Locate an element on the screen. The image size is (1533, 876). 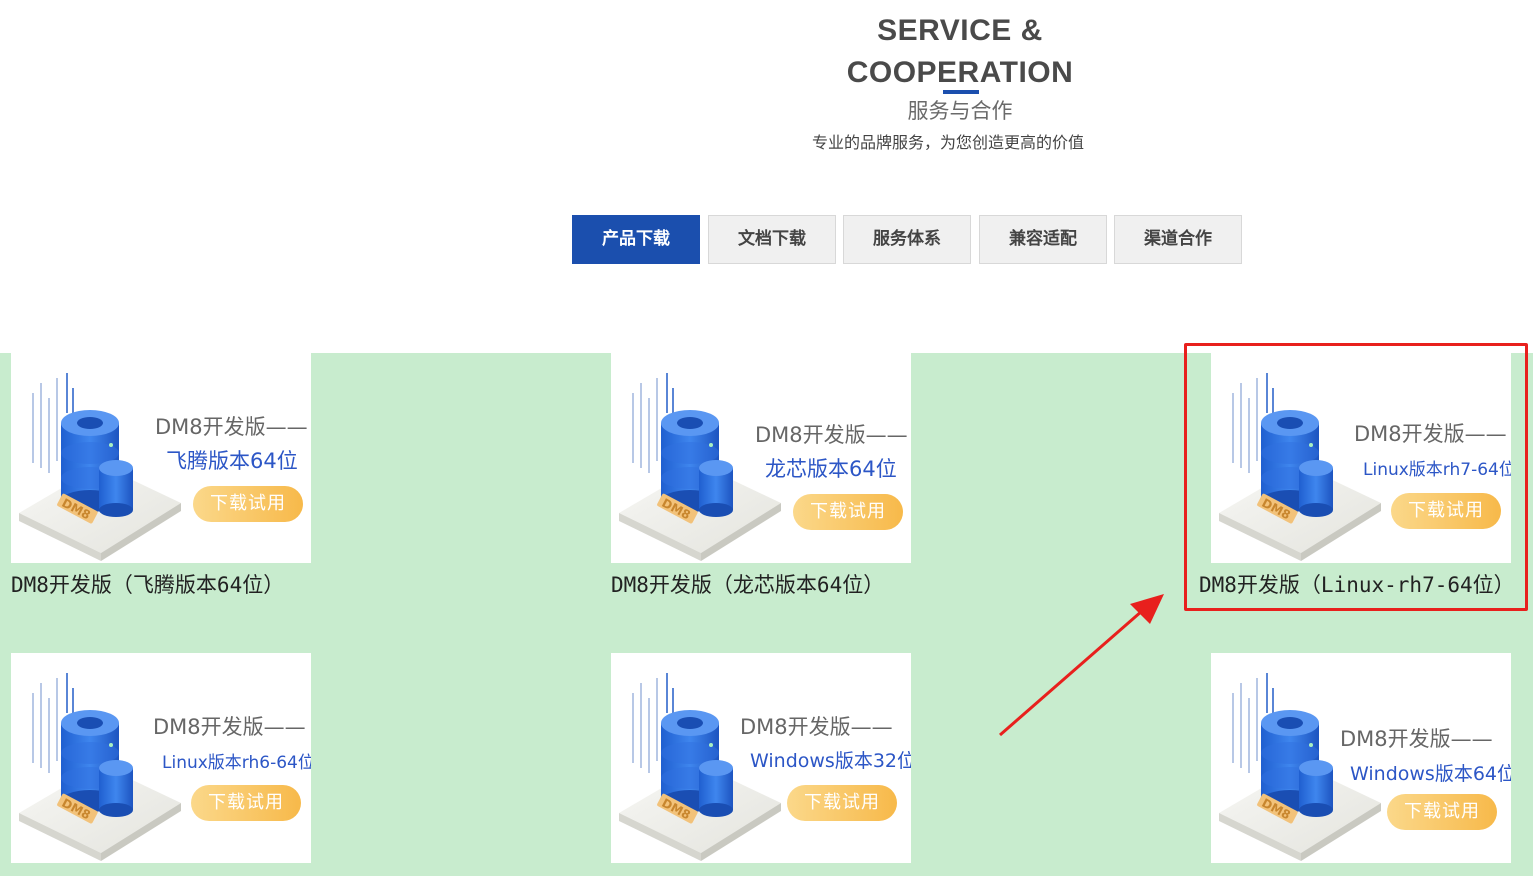
product-image: DM8 DM8开发版—— Linux版本rh6-64位 下载试用 is located at coordinates (161, 758).